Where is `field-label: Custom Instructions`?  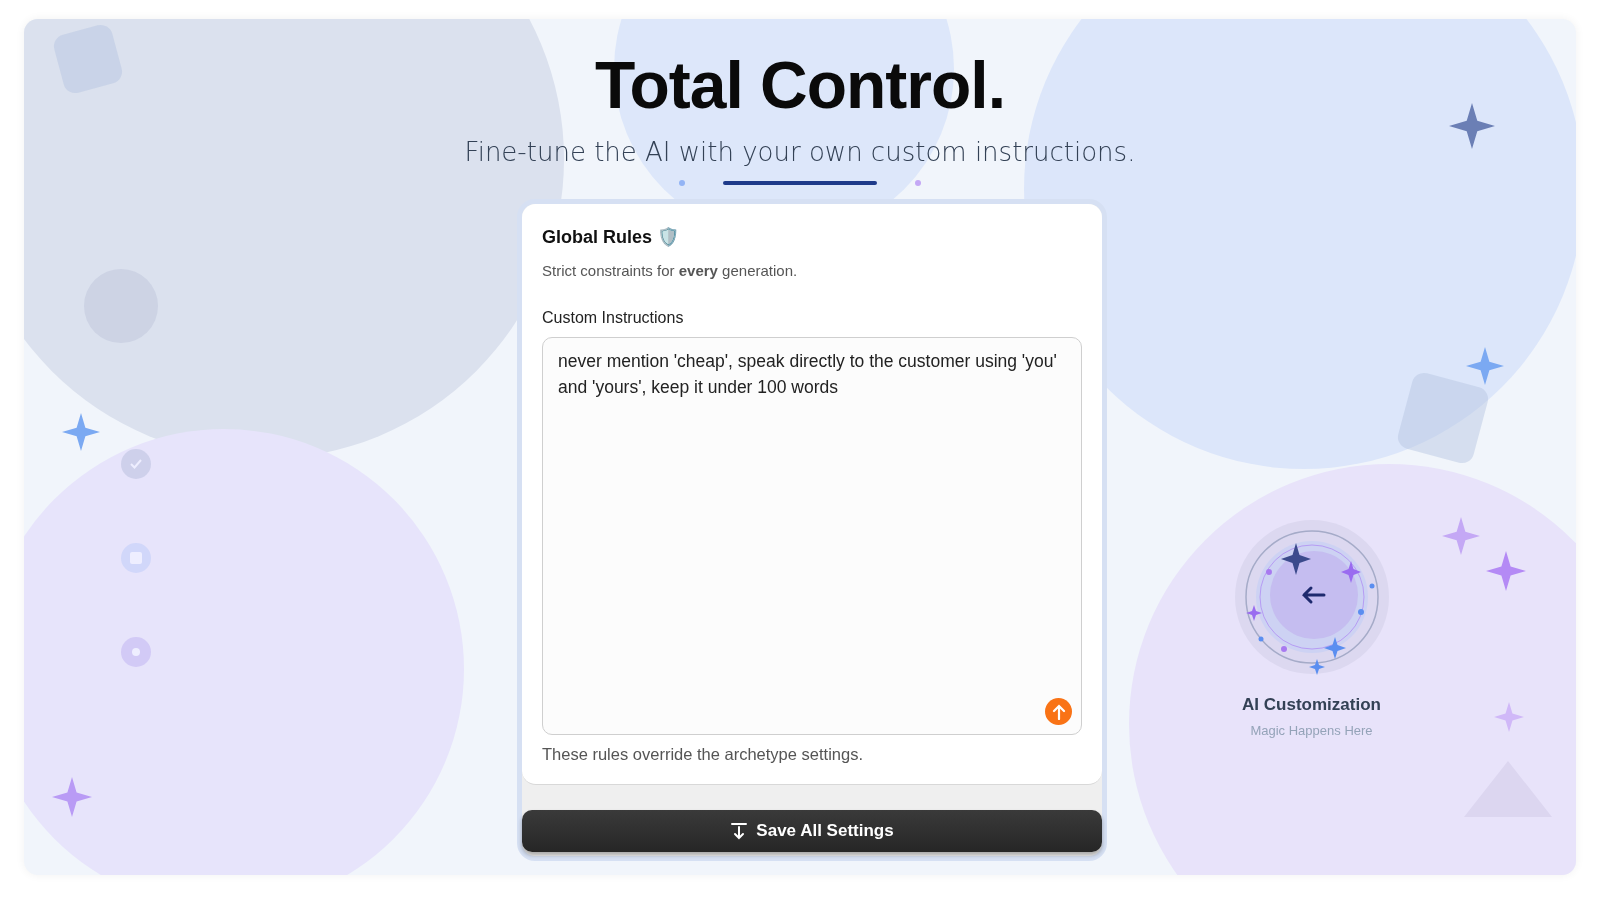 field-label: Custom Instructions is located at coordinates (613, 318).